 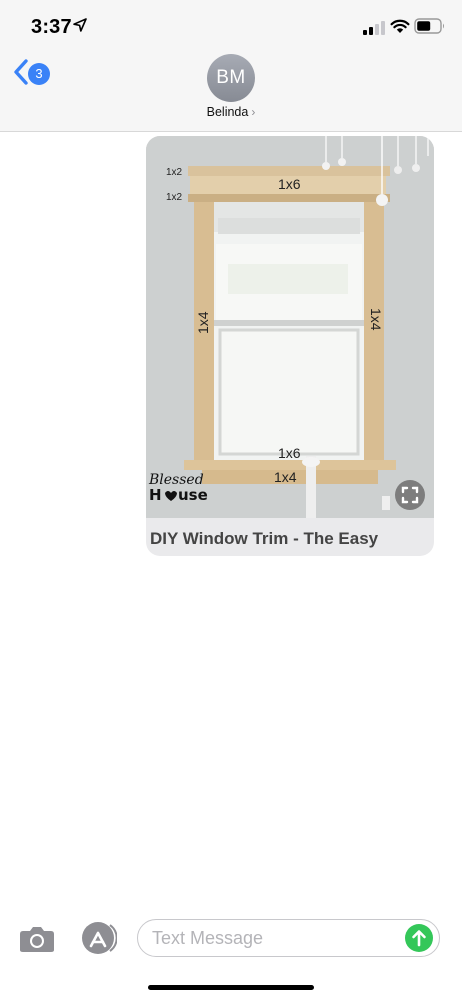 I want to click on conversation-header: 3 BM Belinda ›, so click(x=231, y=92).